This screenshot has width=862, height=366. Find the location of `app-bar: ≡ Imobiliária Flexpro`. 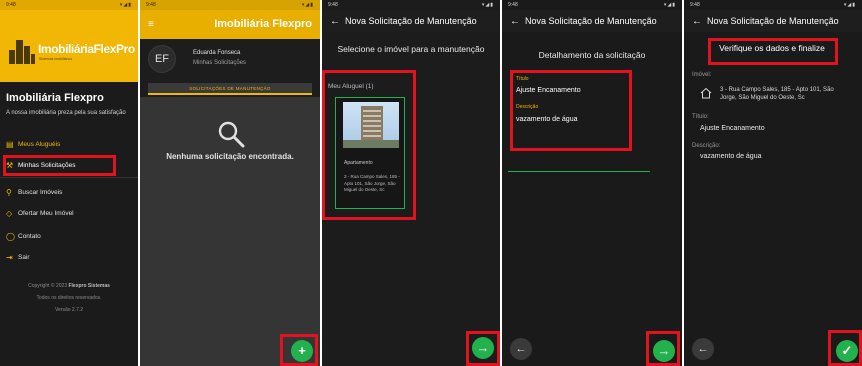

app-bar: ≡ Imobiliária Flexpro is located at coordinates (230, 24).